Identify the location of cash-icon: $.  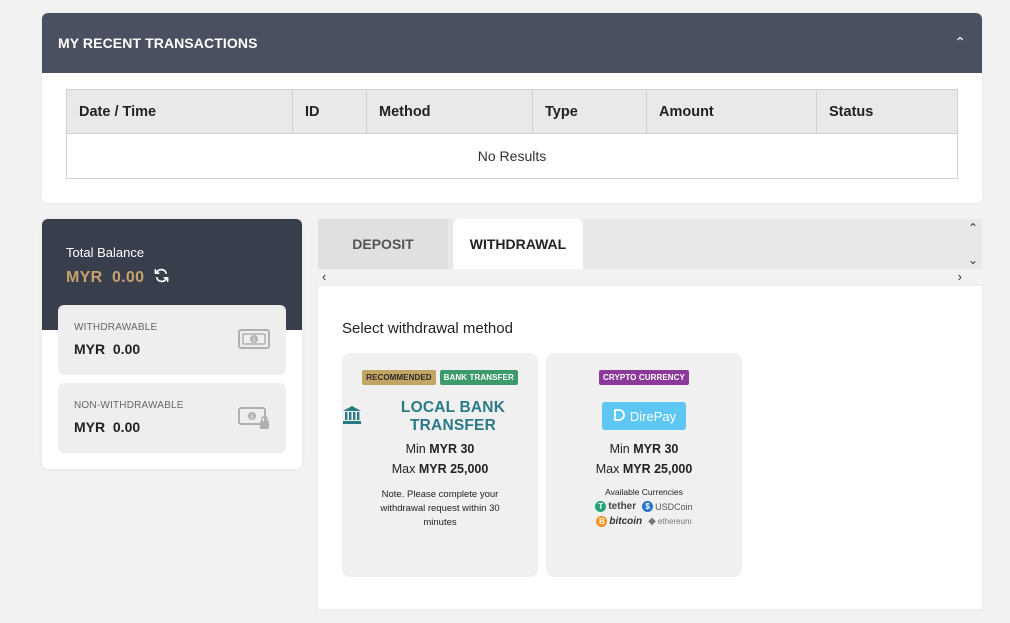
(254, 339).